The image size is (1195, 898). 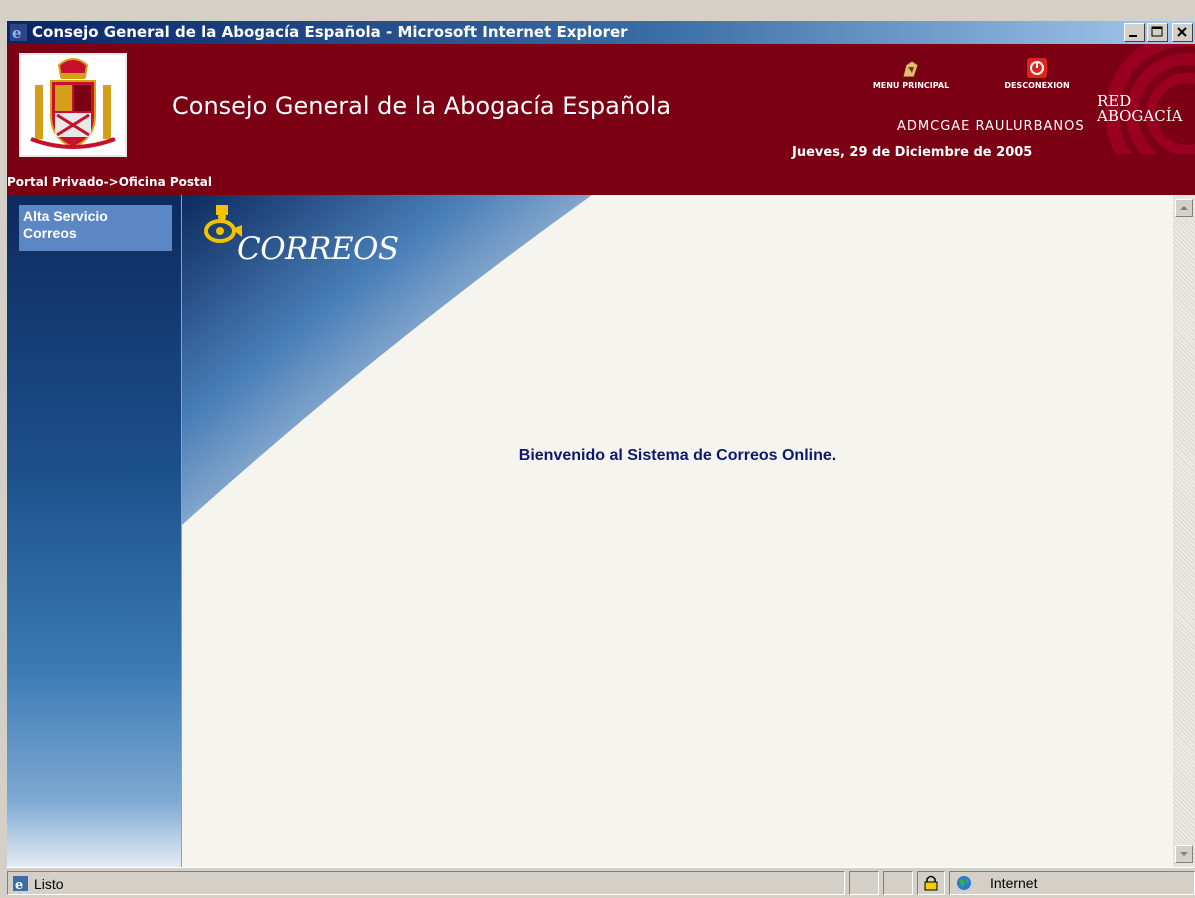 What do you see at coordinates (677, 455) in the screenshot?
I see `welcome-message: Bienvenido al Sistema de Correos Online.` at bounding box center [677, 455].